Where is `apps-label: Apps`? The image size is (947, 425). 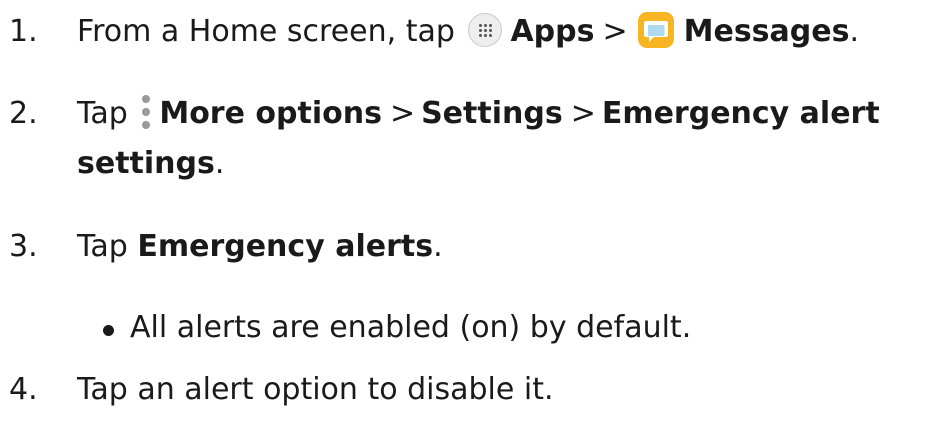
apps-label: Apps is located at coordinates (552, 31).